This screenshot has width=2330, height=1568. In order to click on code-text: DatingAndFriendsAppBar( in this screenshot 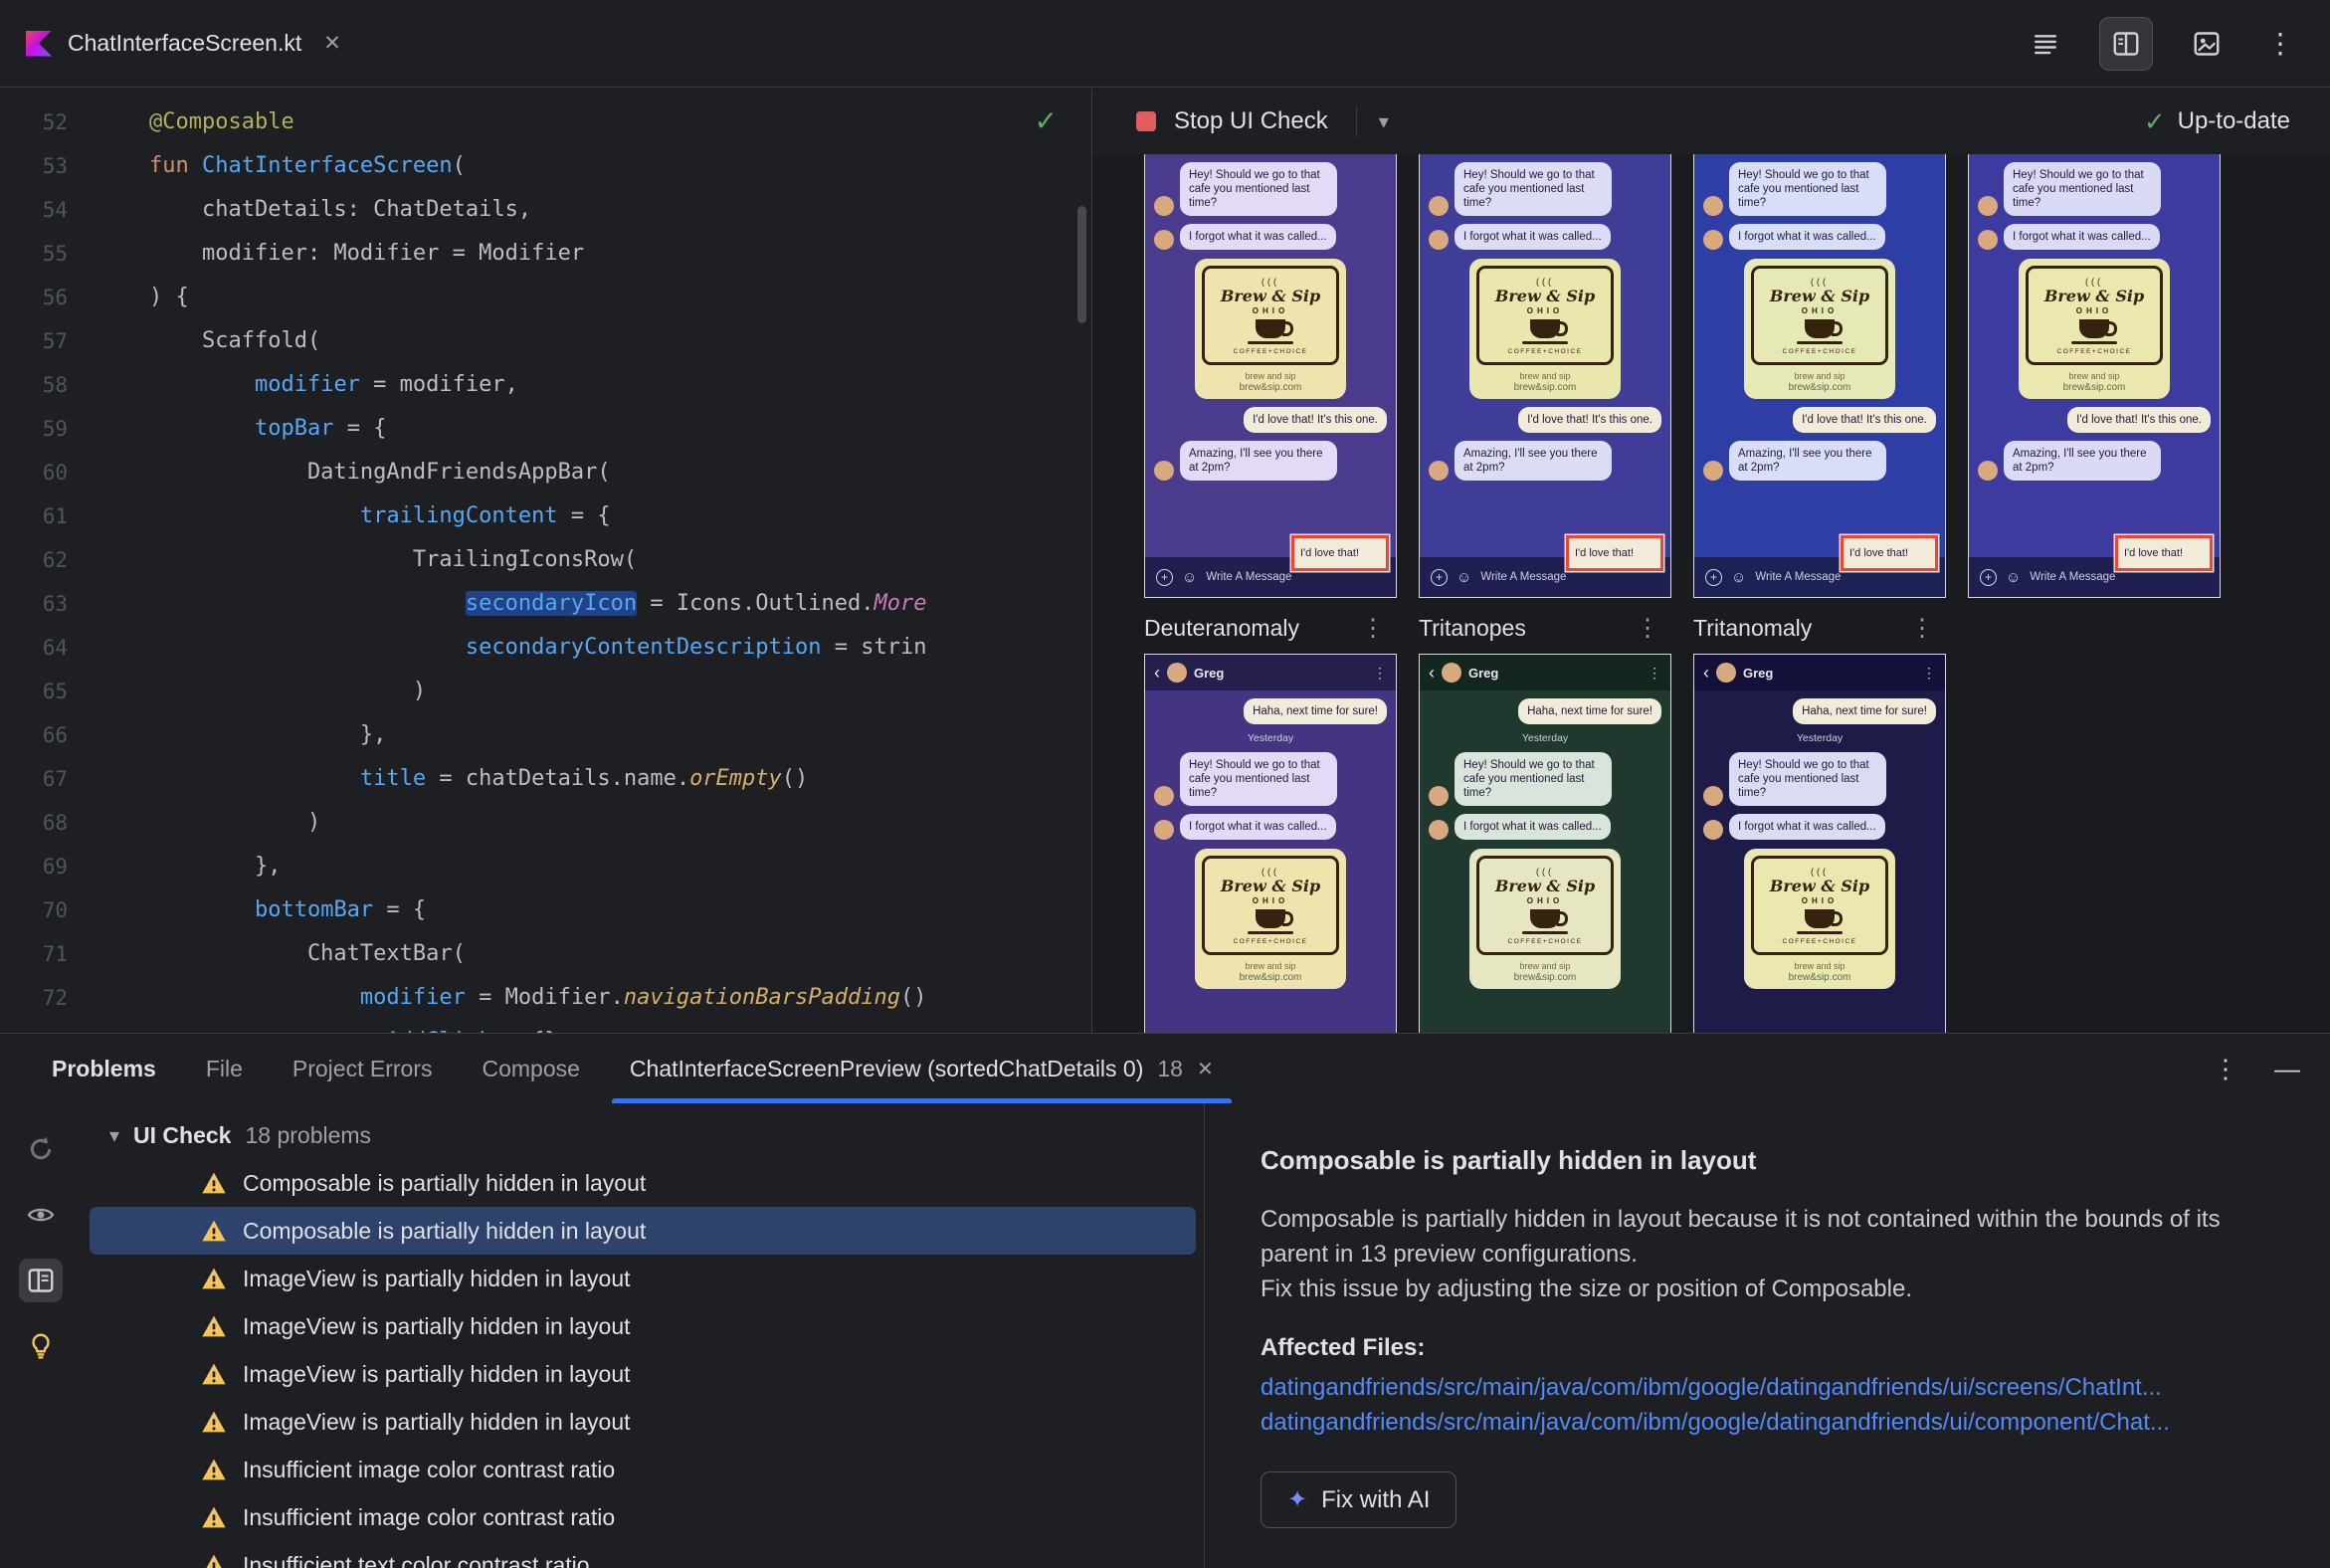, I will do `click(380, 472)`.